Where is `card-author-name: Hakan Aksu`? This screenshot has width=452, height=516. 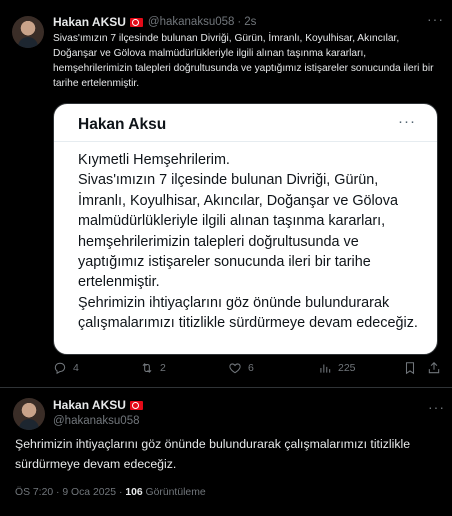
card-author-name: Hakan Aksu is located at coordinates (122, 124).